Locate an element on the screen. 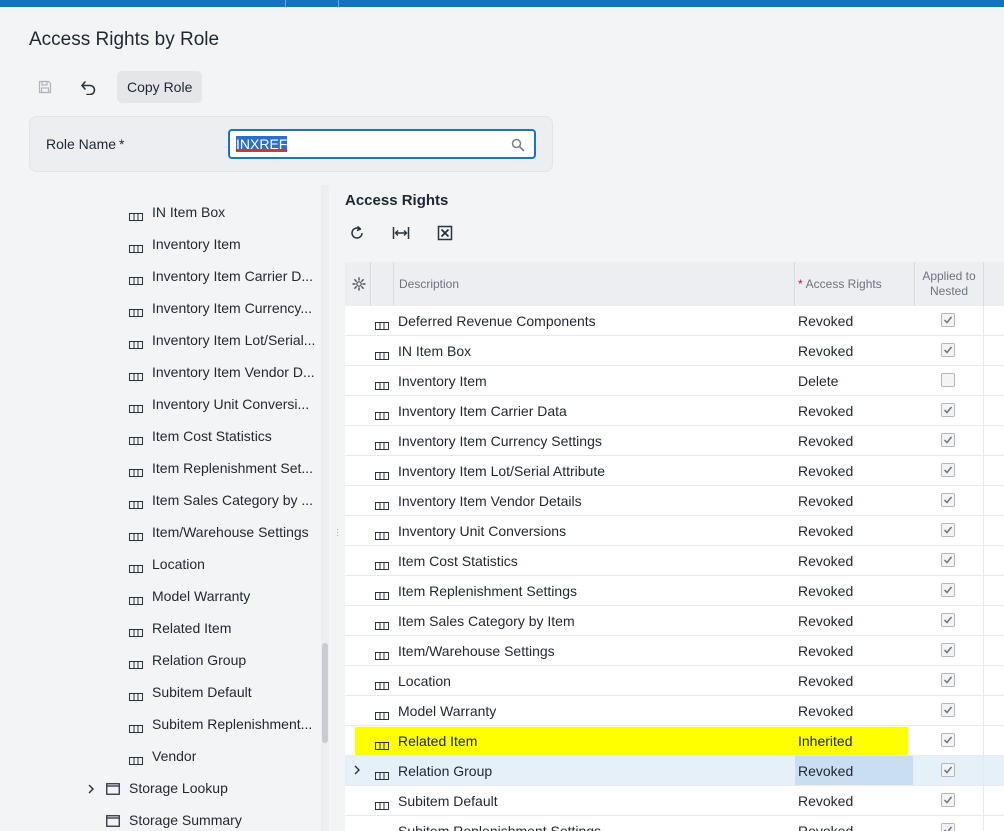 The height and width of the screenshot is (831, 1004). tree-item-in-item-box: IN Item Box is located at coordinates (223, 212).